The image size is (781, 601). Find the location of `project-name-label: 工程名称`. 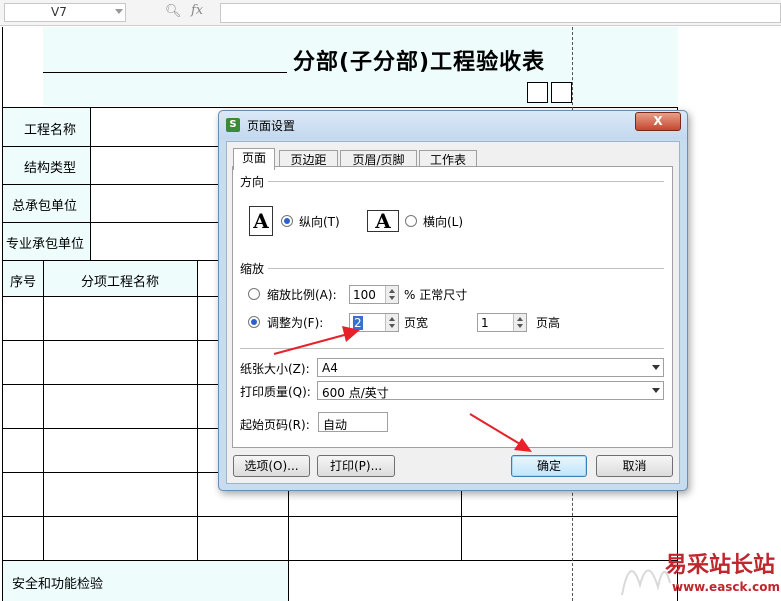

project-name-label: 工程名称 is located at coordinates (50, 130).